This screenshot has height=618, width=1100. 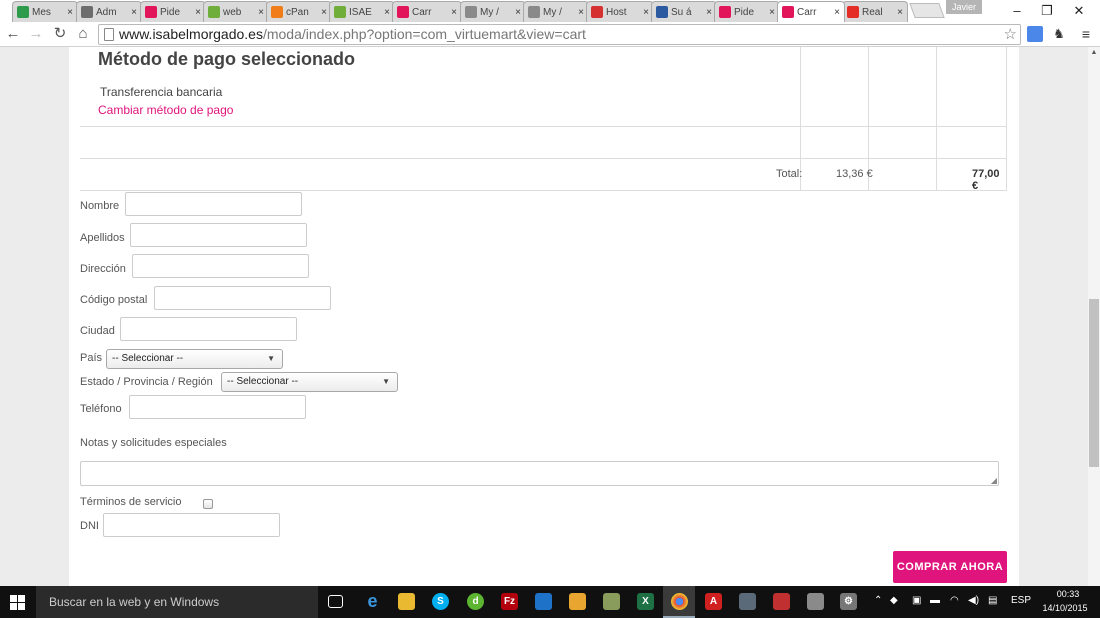 I want to click on edge-browser-icon: e, so click(x=372, y=601).